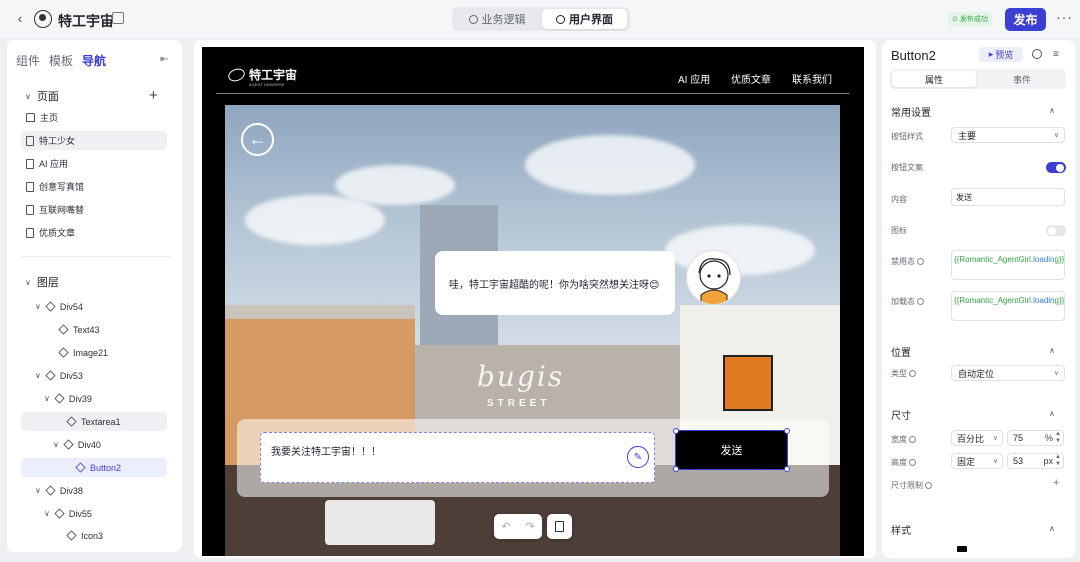 The height and width of the screenshot is (562, 1080). Describe the element at coordinates (1056, 54) in the screenshot. I see `list-icon: ≡` at that location.